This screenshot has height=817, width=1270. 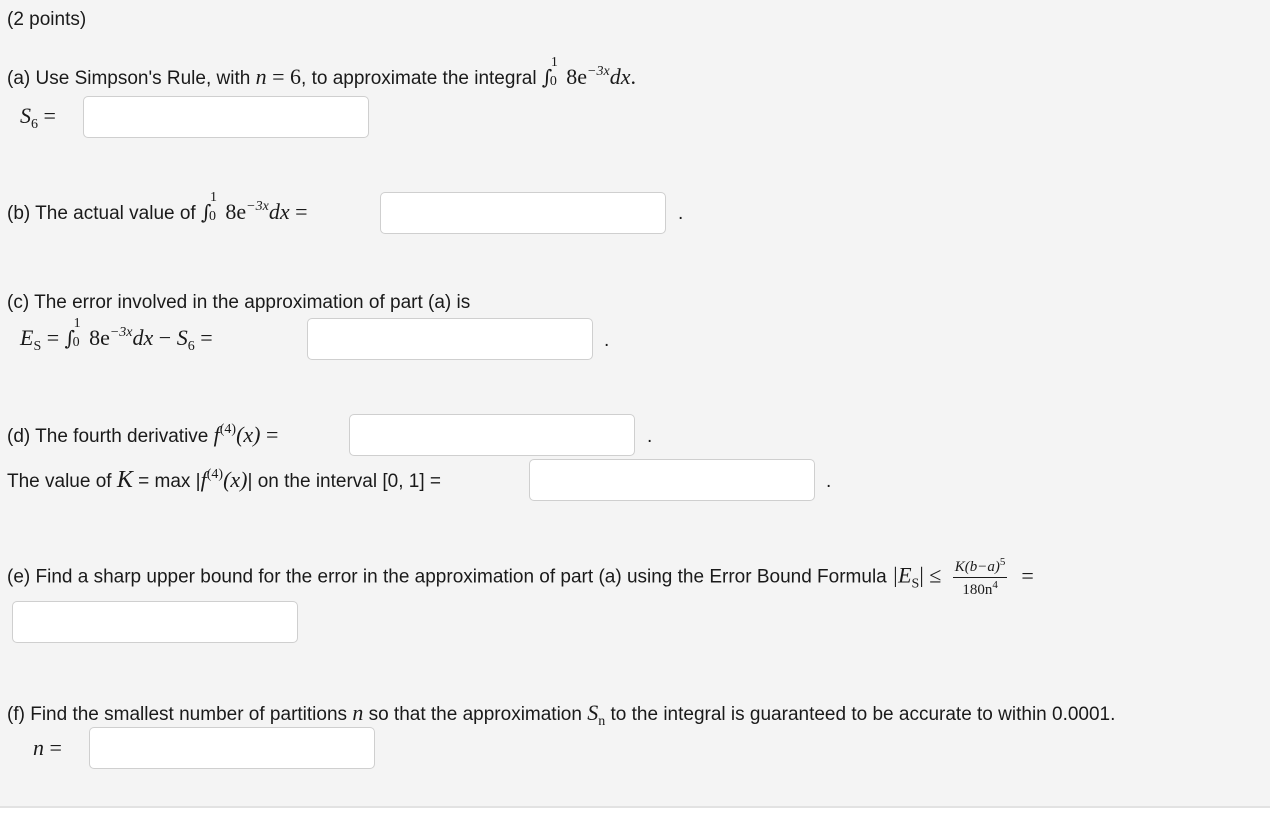 What do you see at coordinates (672, 480) in the screenshot?
I see `k-value-input` at bounding box center [672, 480].